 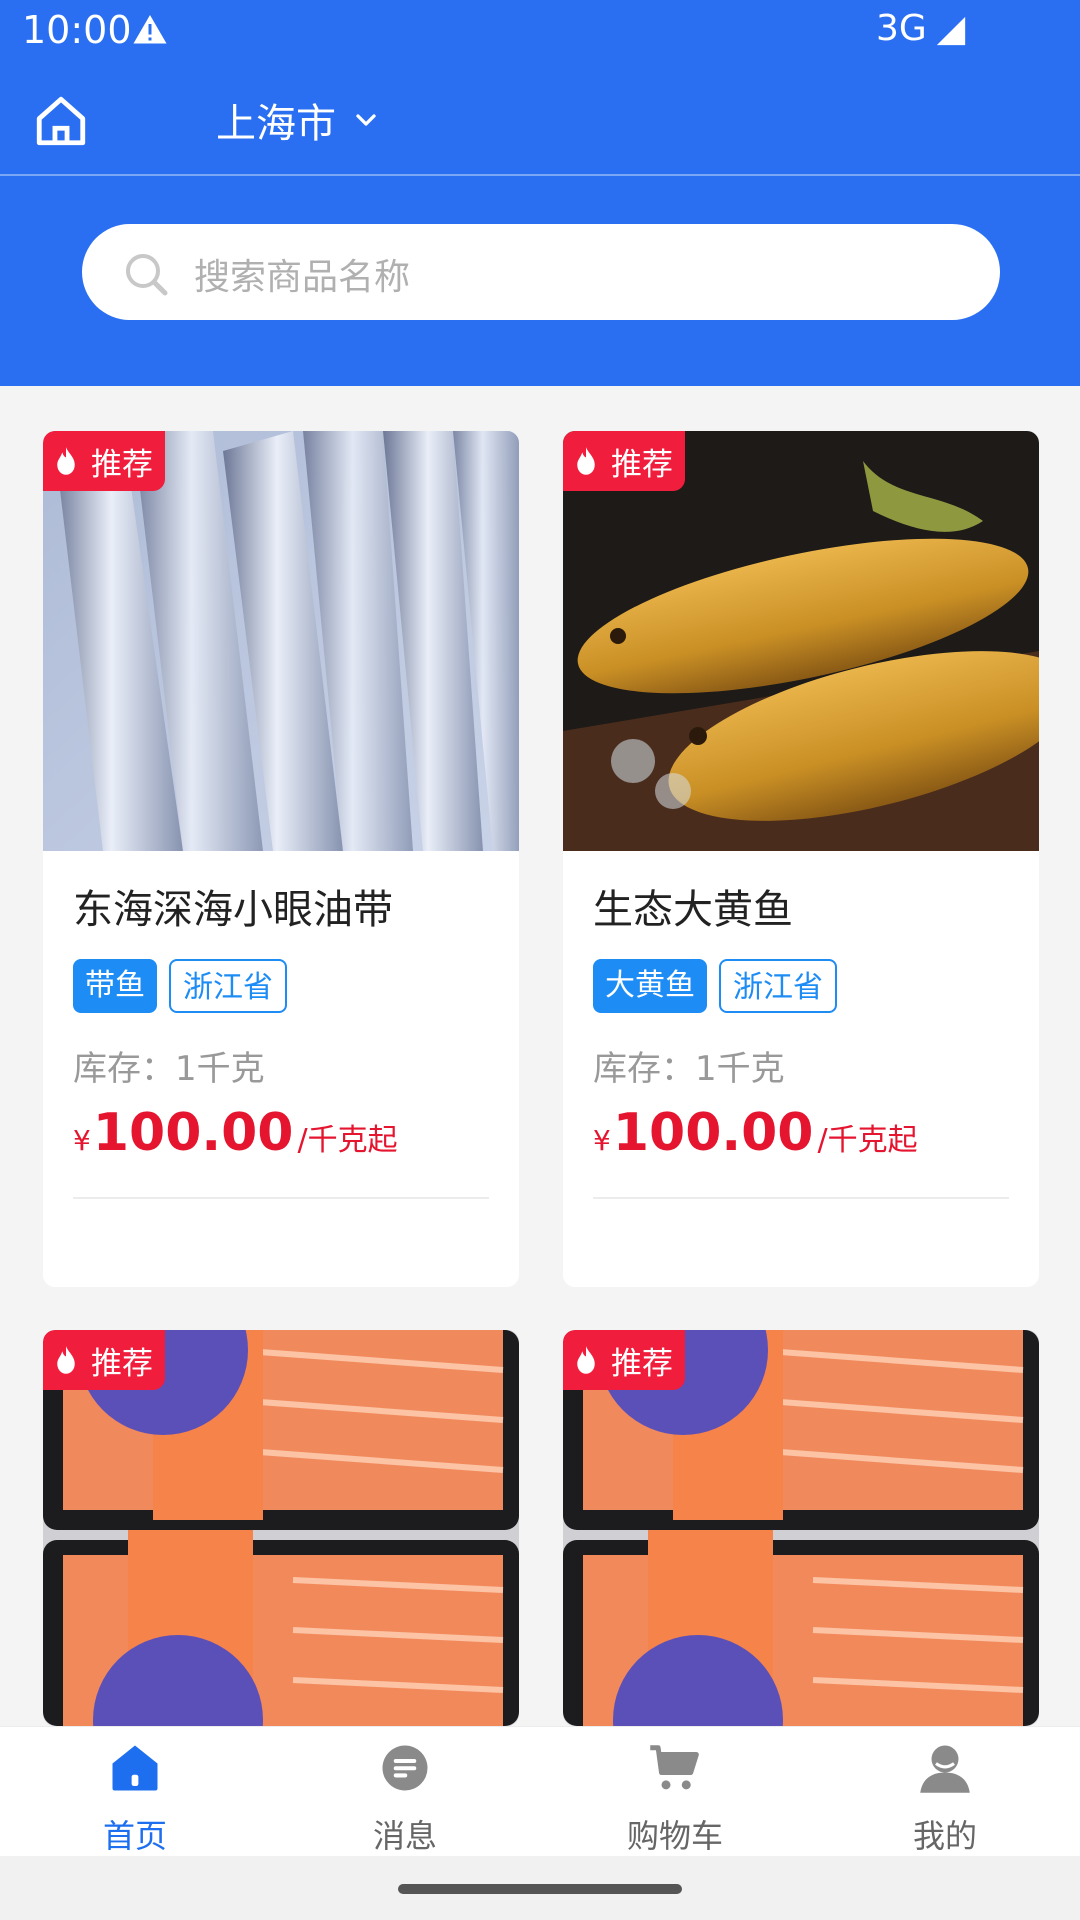 What do you see at coordinates (405, 1792) in the screenshot?
I see `tab-messages: 消息` at bounding box center [405, 1792].